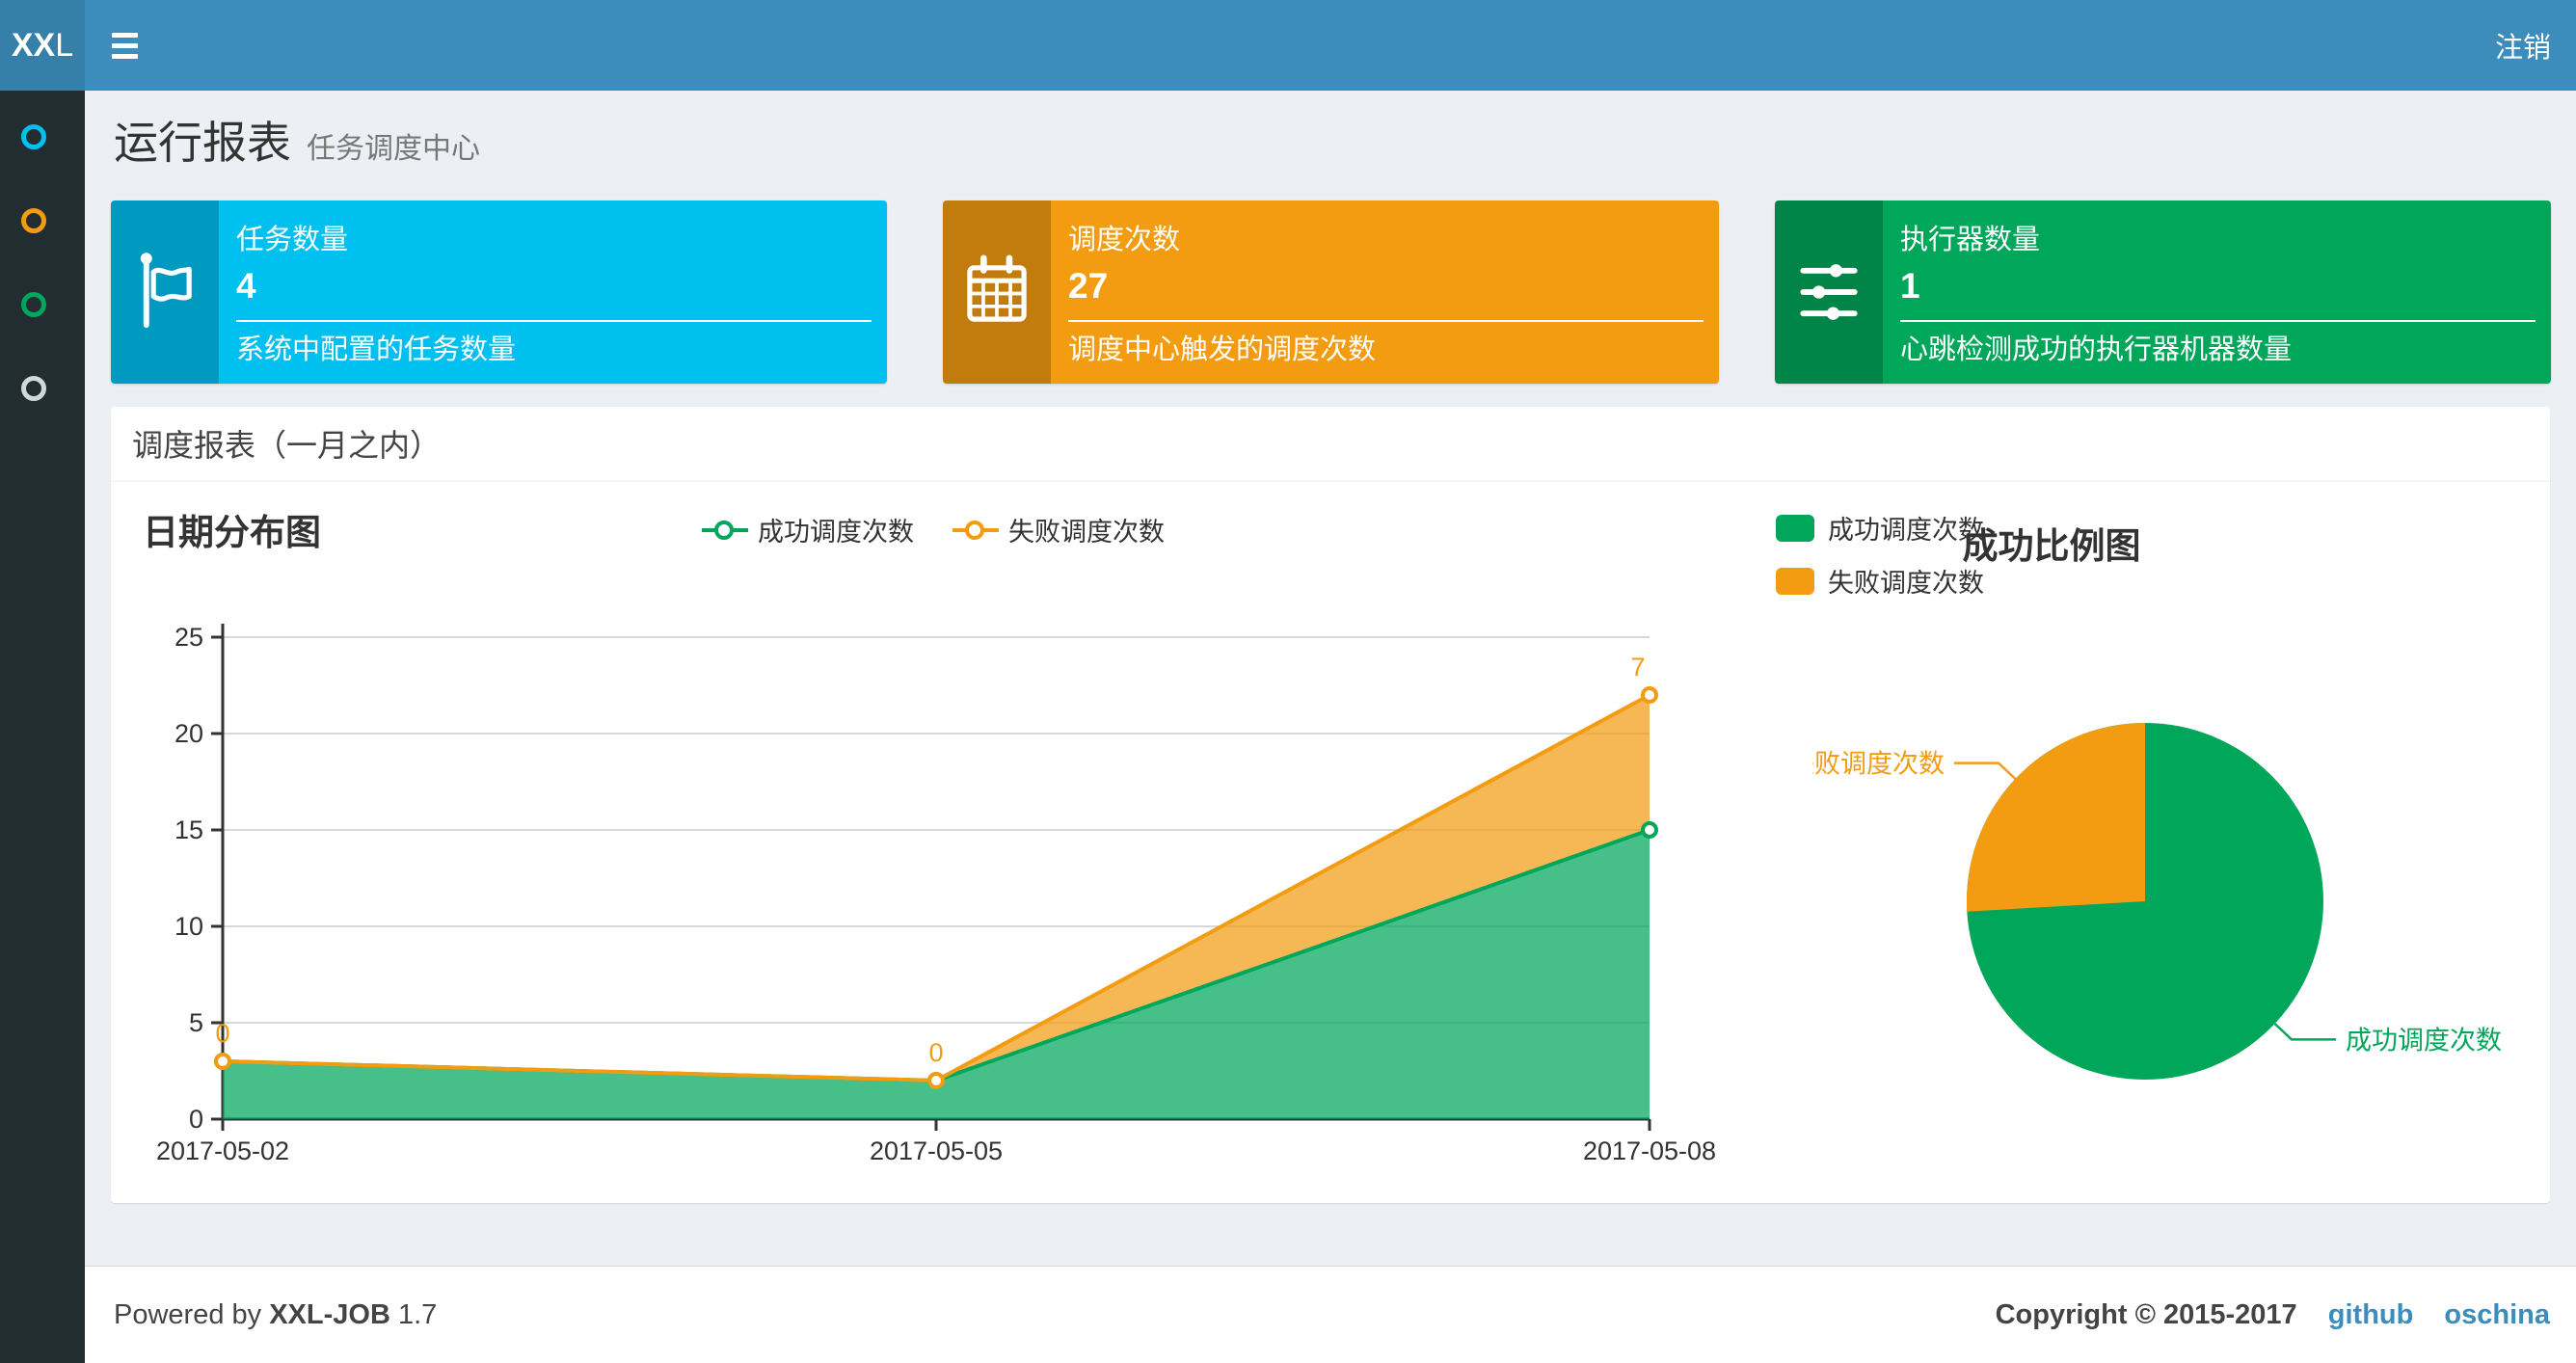 This screenshot has height=1363, width=2576. I want to click on svg-text: 2017-05-02, so click(223, 1150).